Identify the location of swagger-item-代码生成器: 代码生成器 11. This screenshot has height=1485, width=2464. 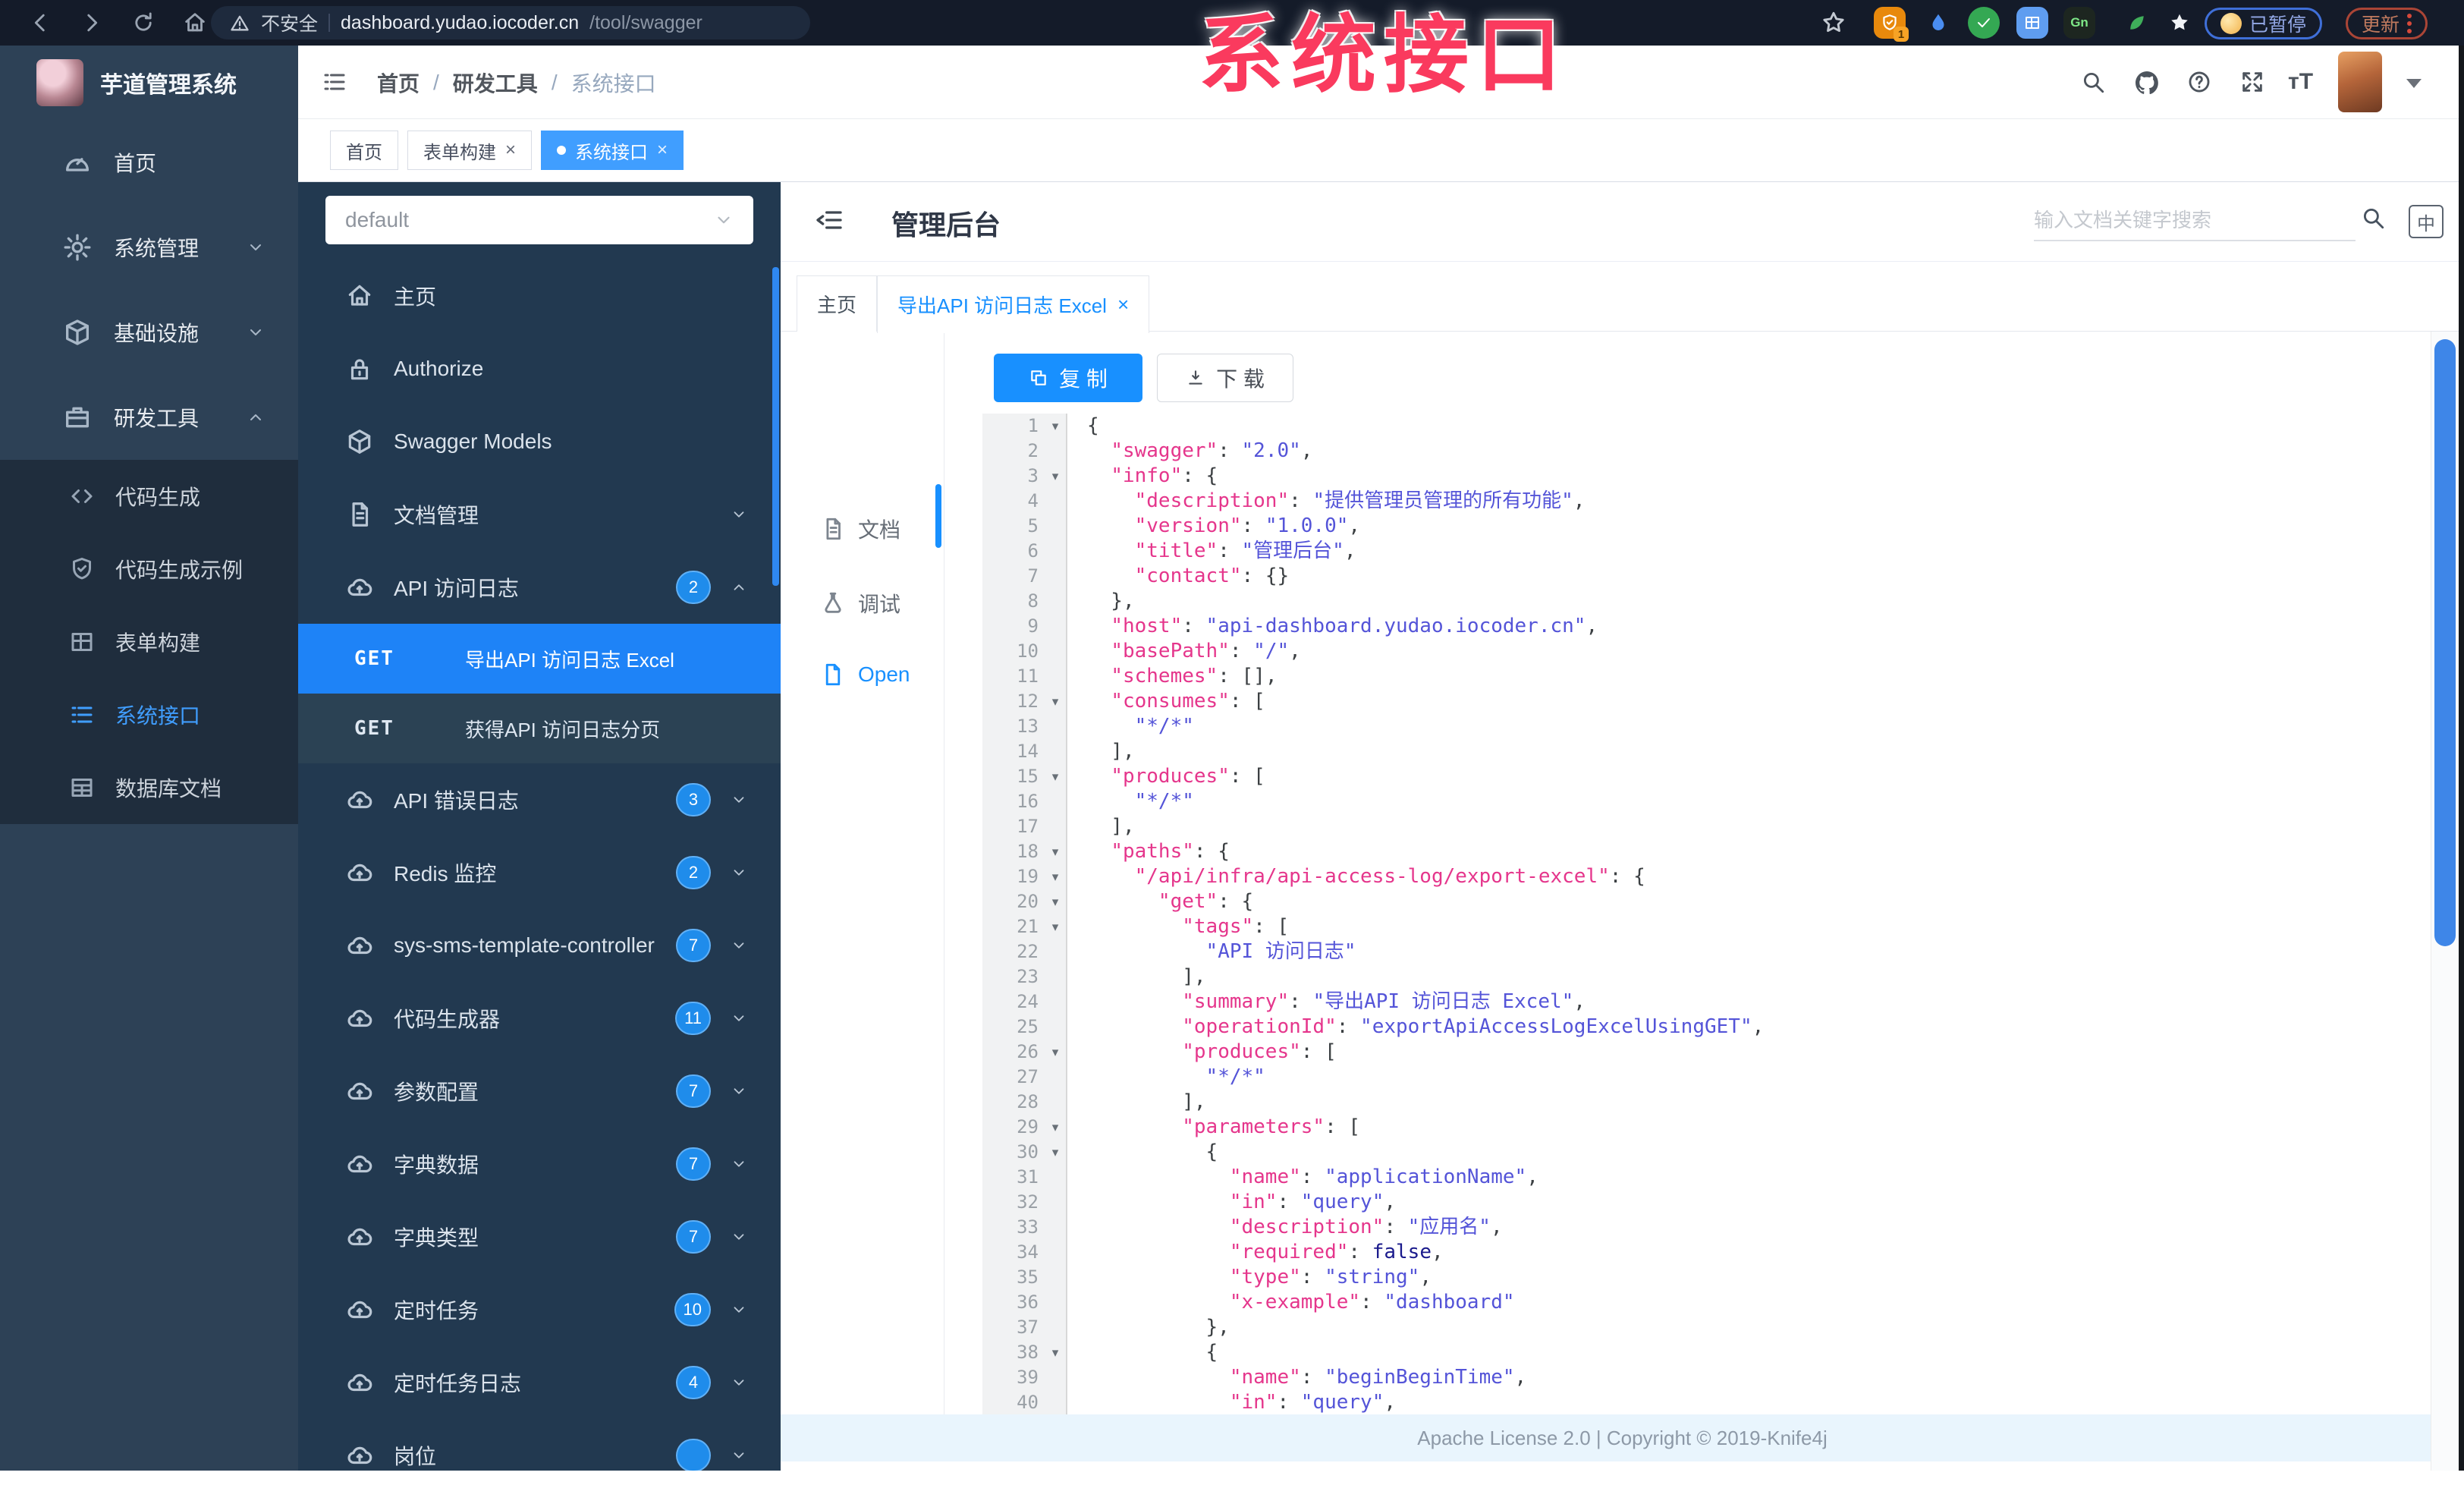
(539, 1018).